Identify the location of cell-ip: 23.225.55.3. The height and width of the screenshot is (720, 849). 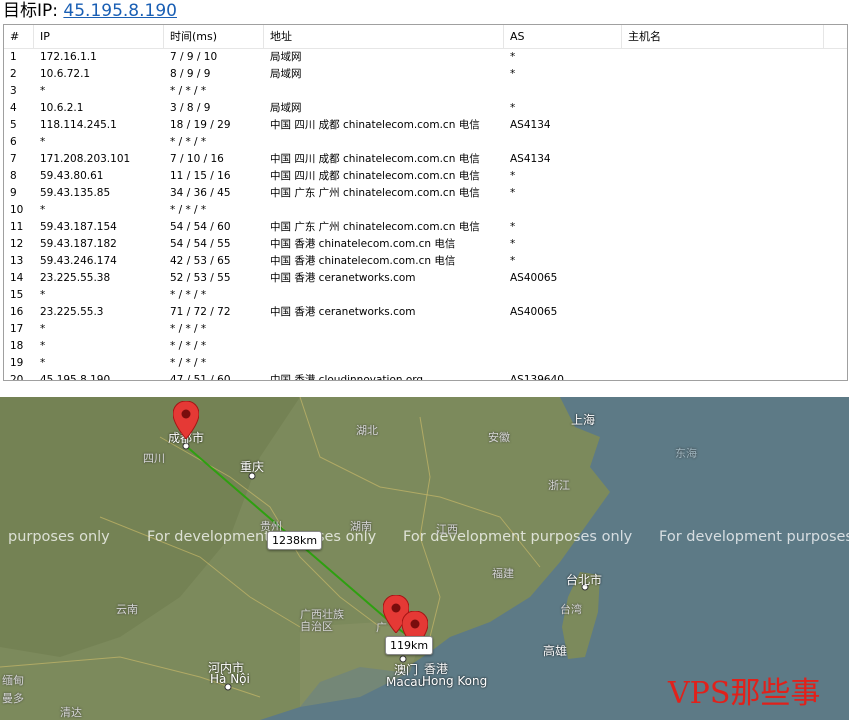
(72, 312).